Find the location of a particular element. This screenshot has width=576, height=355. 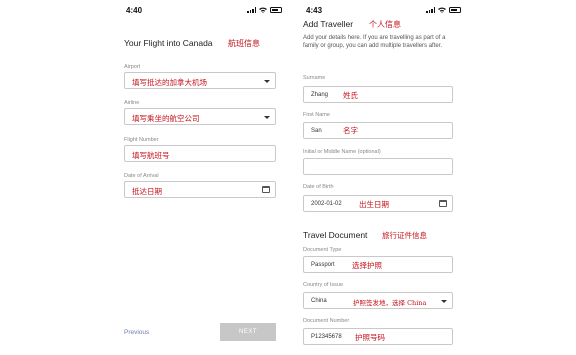

airport-value: 填写抵达的加拿大机场 is located at coordinates (169, 82).